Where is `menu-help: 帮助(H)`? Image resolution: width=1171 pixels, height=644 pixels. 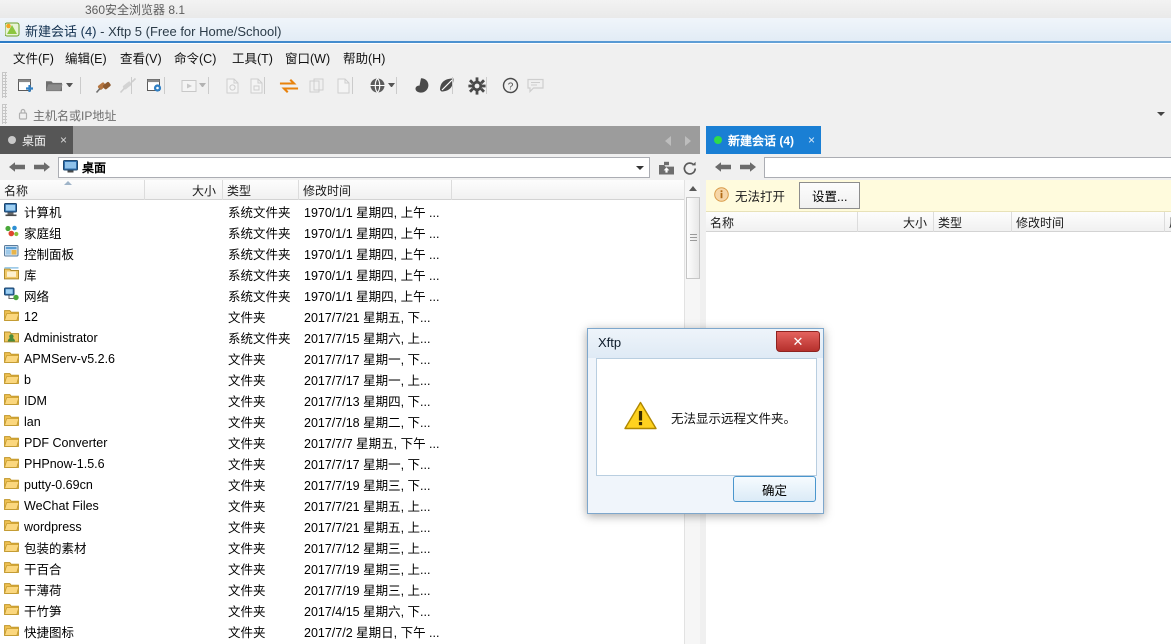
menu-help: 帮助(H) is located at coordinates (364, 57).